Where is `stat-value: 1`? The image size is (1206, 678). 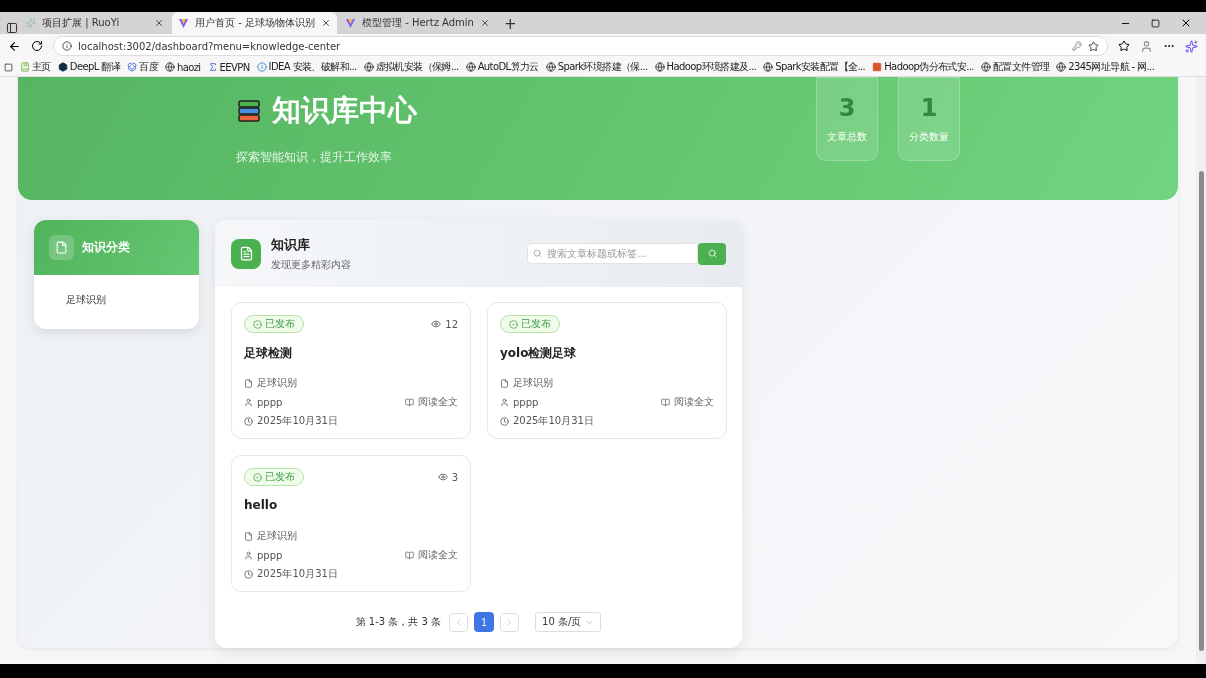 stat-value: 1 is located at coordinates (929, 108).